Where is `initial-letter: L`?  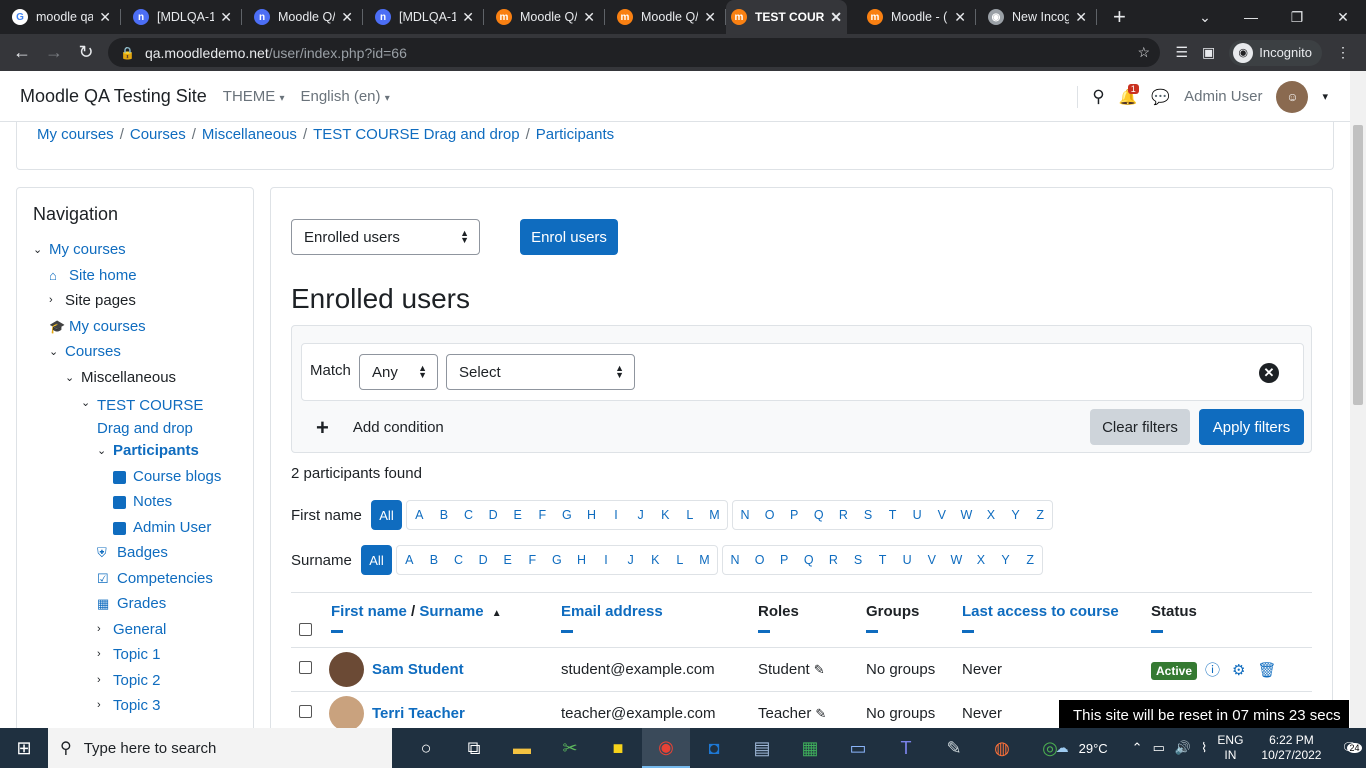
initial-letter: L is located at coordinates (690, 515).